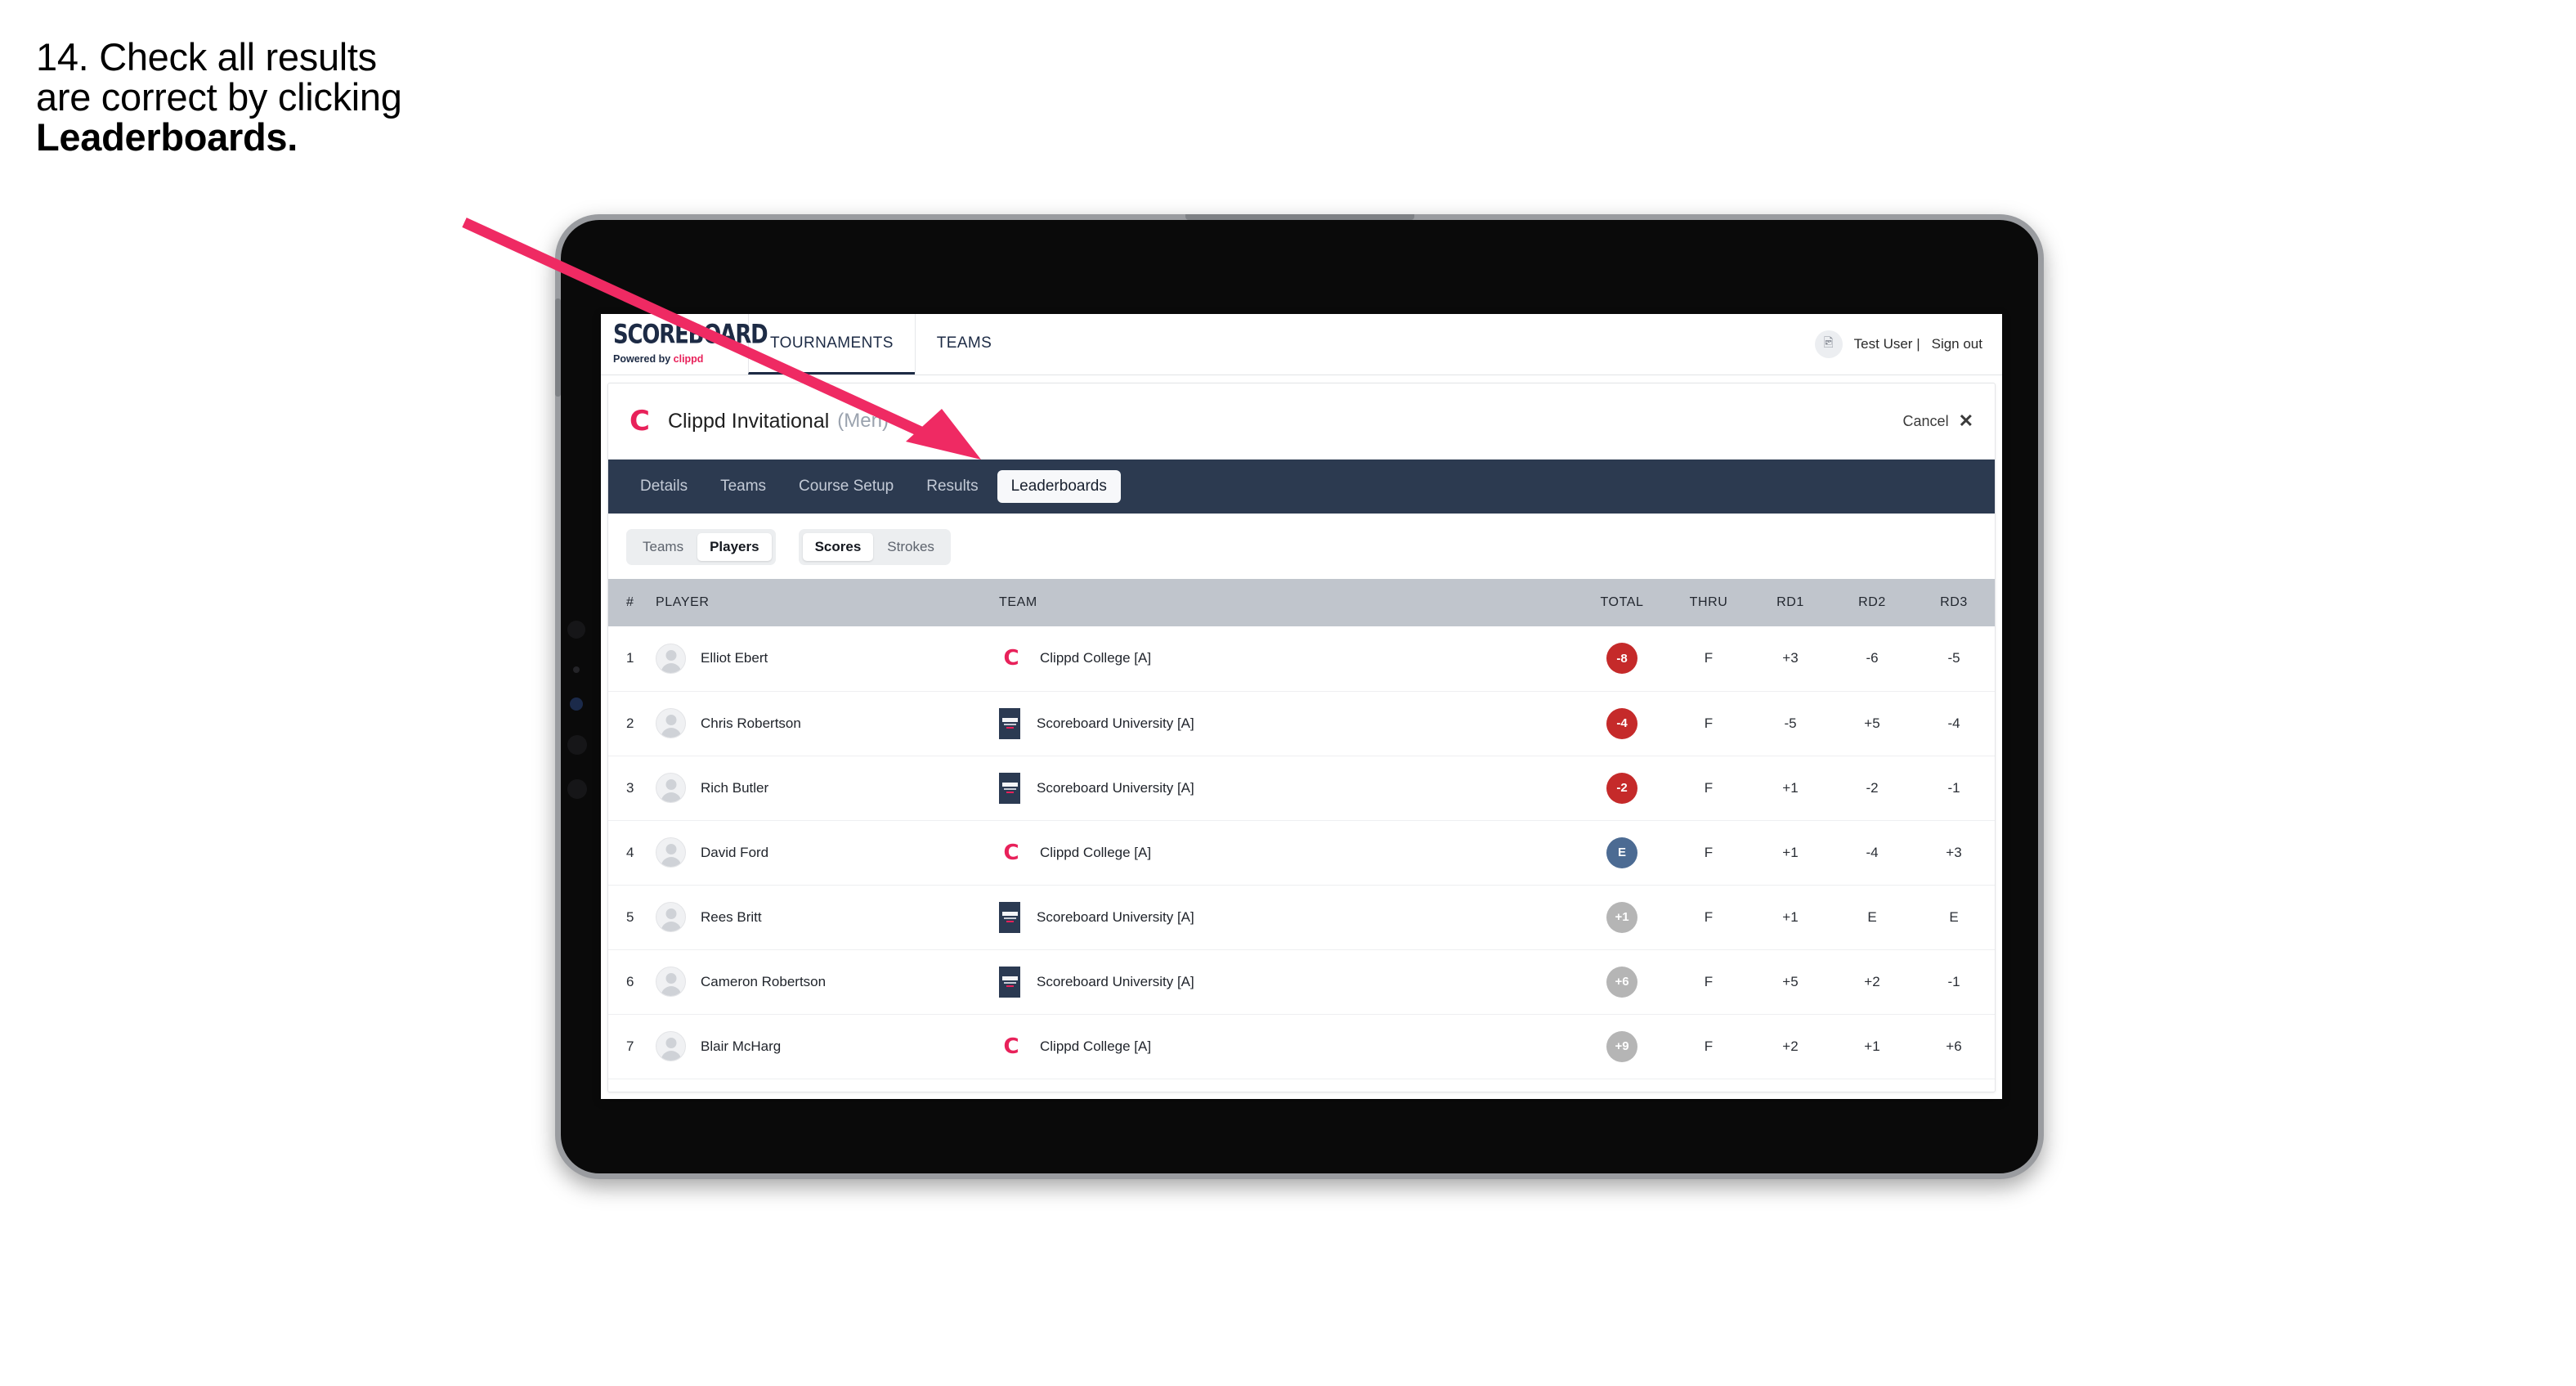  Describe the element at coordinates (630, 787) in the screenshot. I see `cell-rank: 3` at that location.